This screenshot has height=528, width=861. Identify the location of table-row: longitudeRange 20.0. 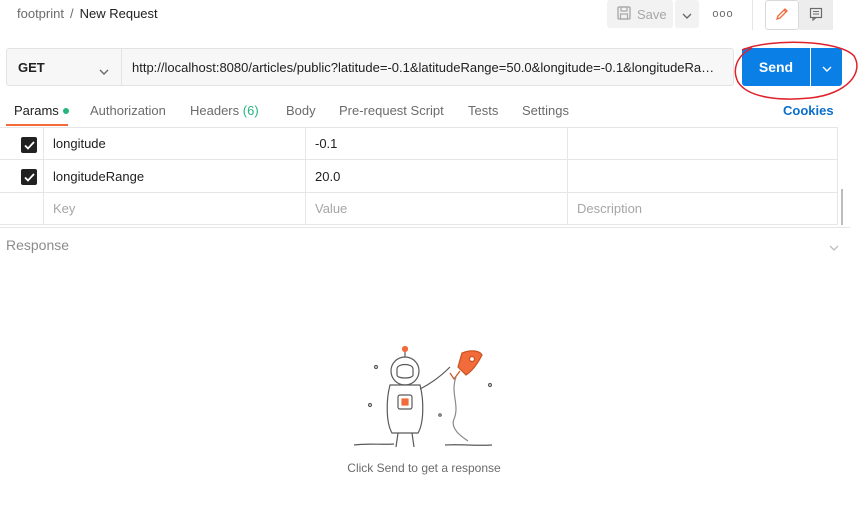
(419, 176).